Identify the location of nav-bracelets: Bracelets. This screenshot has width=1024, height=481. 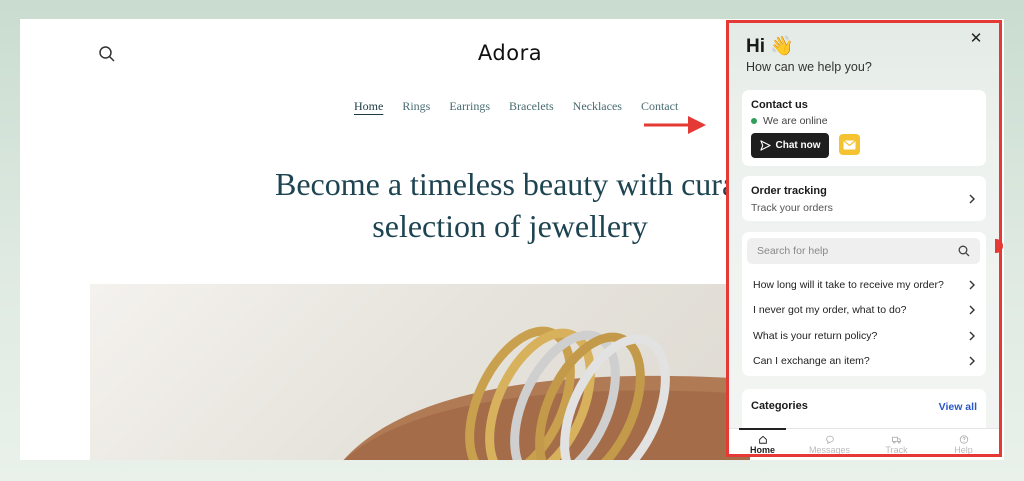
(531, 106).